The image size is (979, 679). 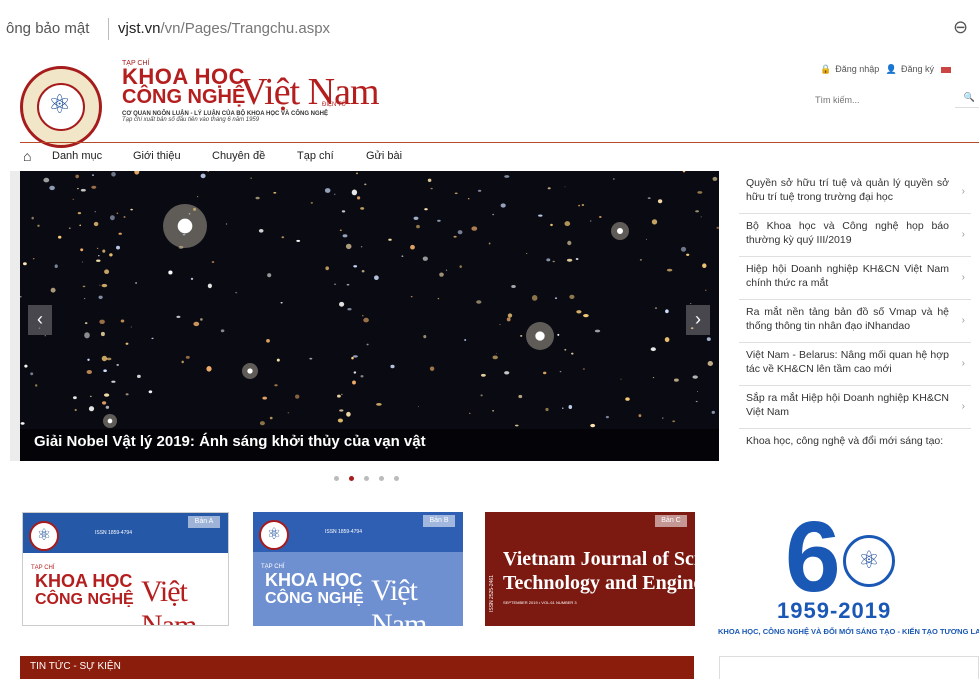 What do you see at coordinates (492, 593) in the screenshot?
I see `cover-issn: ISSN 2525-2461` at bounding box center [492, 593].